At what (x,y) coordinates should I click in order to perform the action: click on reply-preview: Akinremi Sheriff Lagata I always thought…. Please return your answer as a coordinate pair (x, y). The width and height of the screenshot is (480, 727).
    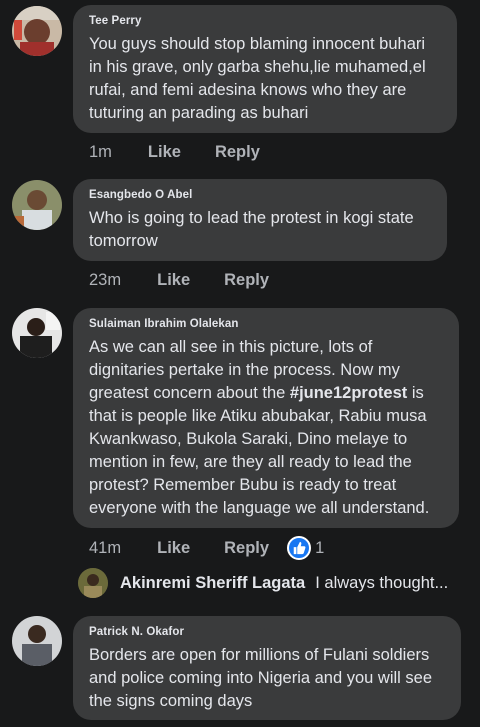
    Looking at the image, I should click on (263, 583).